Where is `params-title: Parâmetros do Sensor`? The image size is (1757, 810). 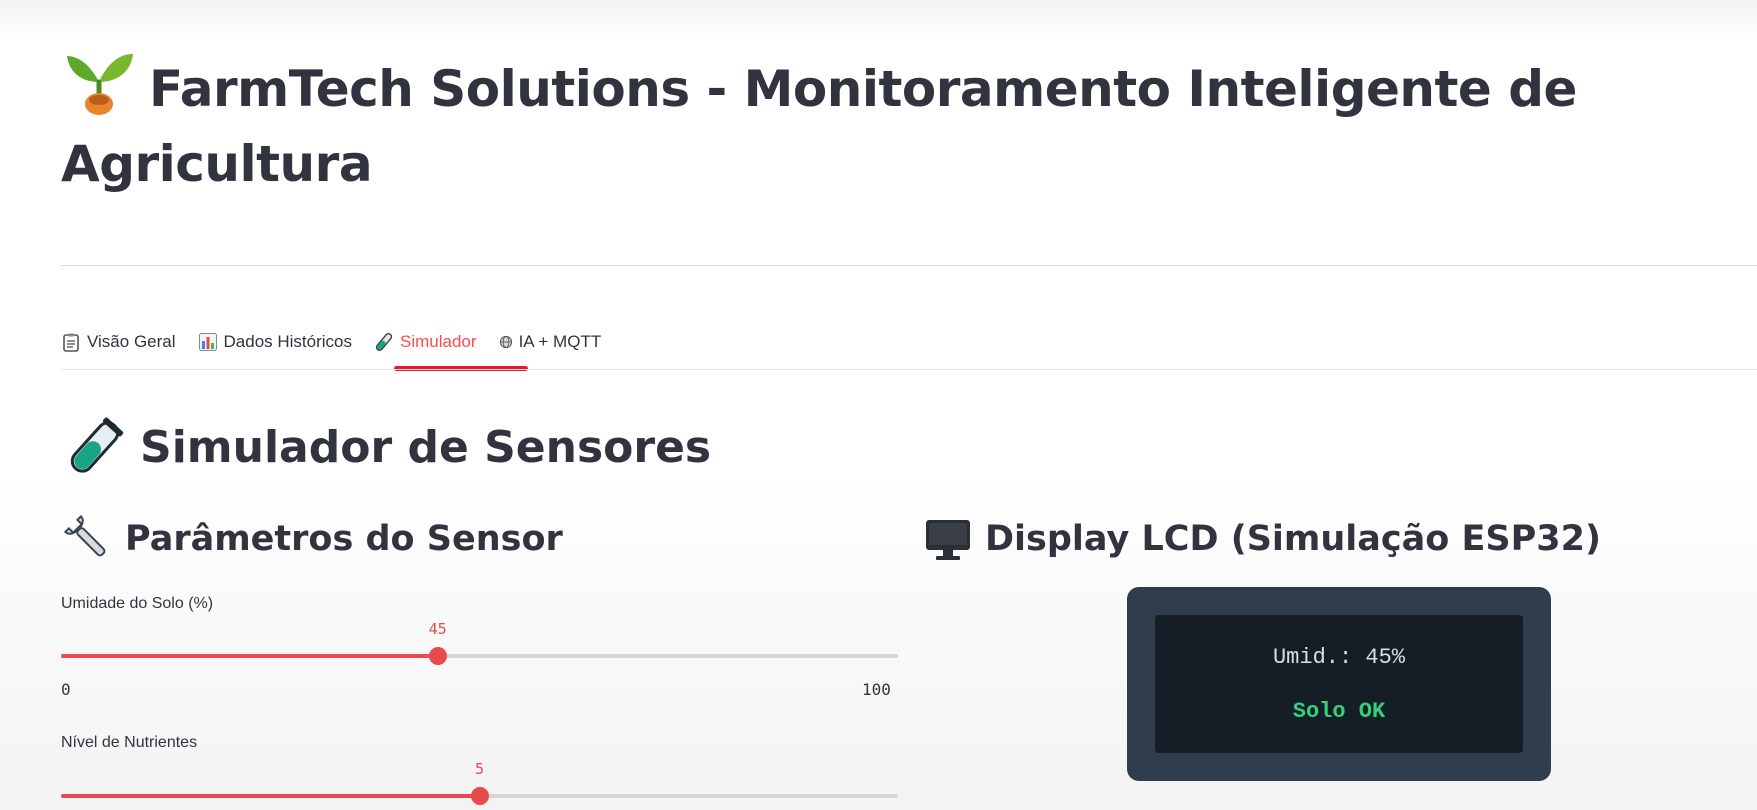
params-title: Parâmetros do Sensor is located at coordinates (344, 539).